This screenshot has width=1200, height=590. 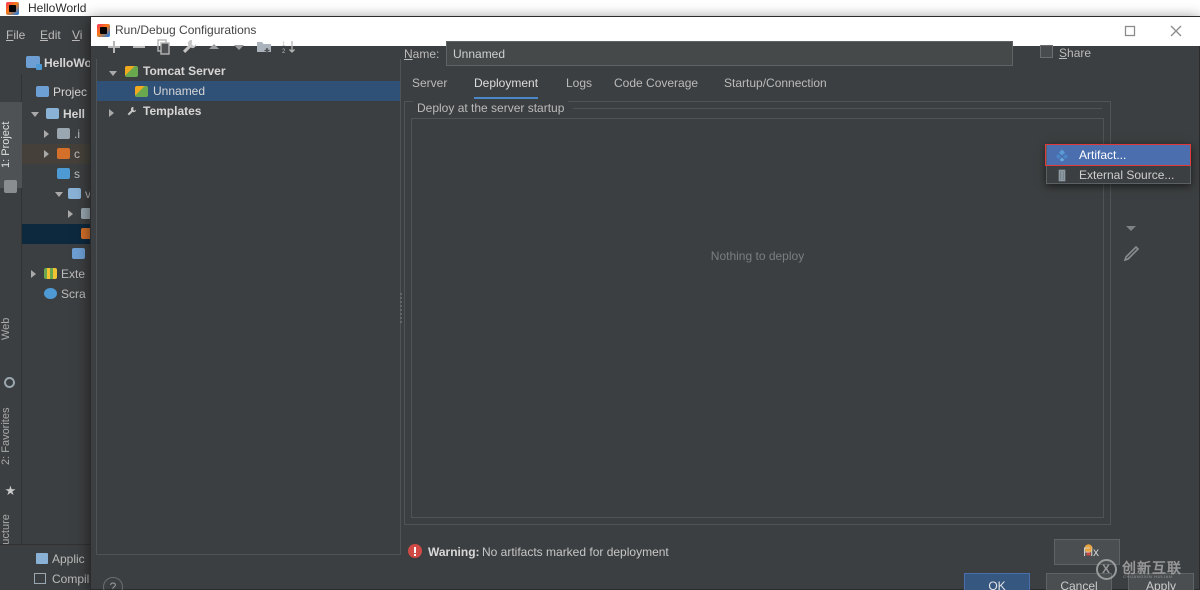 I want to click on svg-text: 2, so click(x=284, y=52).